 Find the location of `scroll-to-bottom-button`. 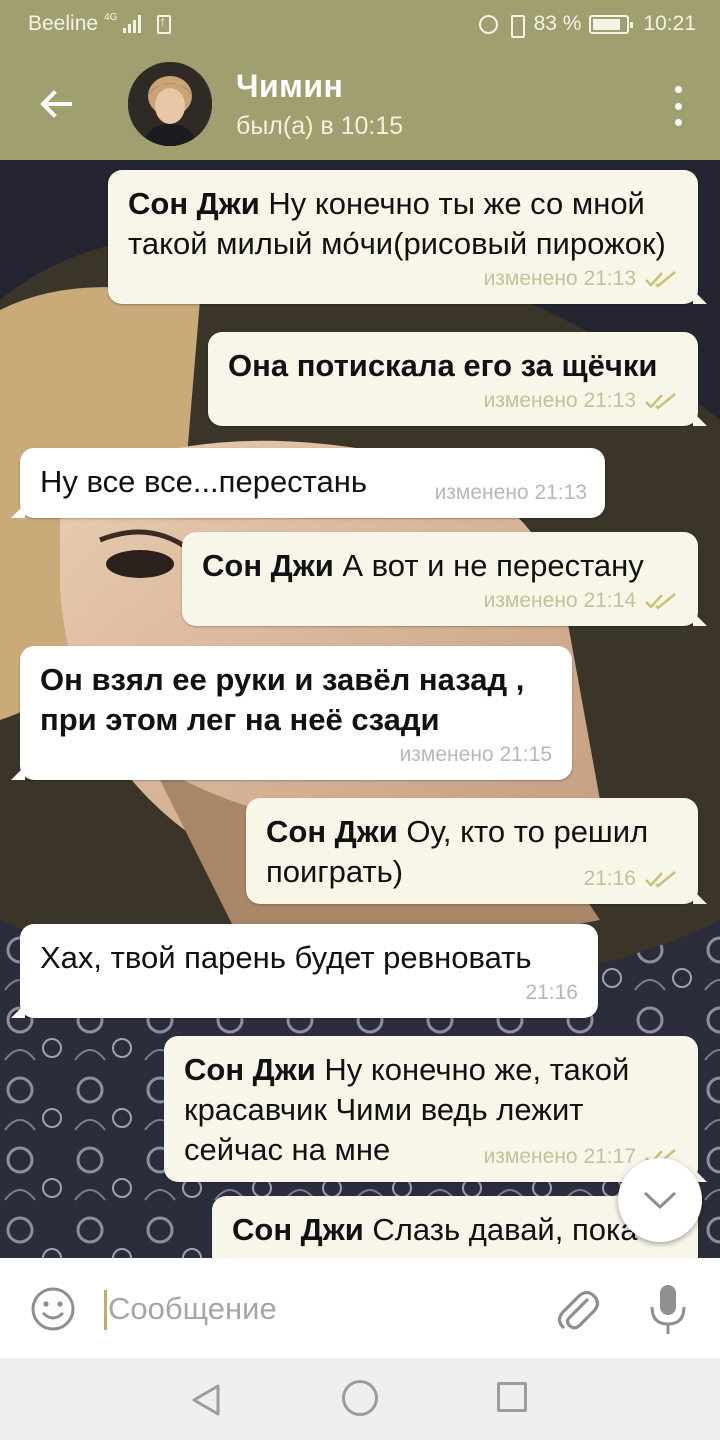

scroll-to-bottom-button is located at coordinates (660, 1200).